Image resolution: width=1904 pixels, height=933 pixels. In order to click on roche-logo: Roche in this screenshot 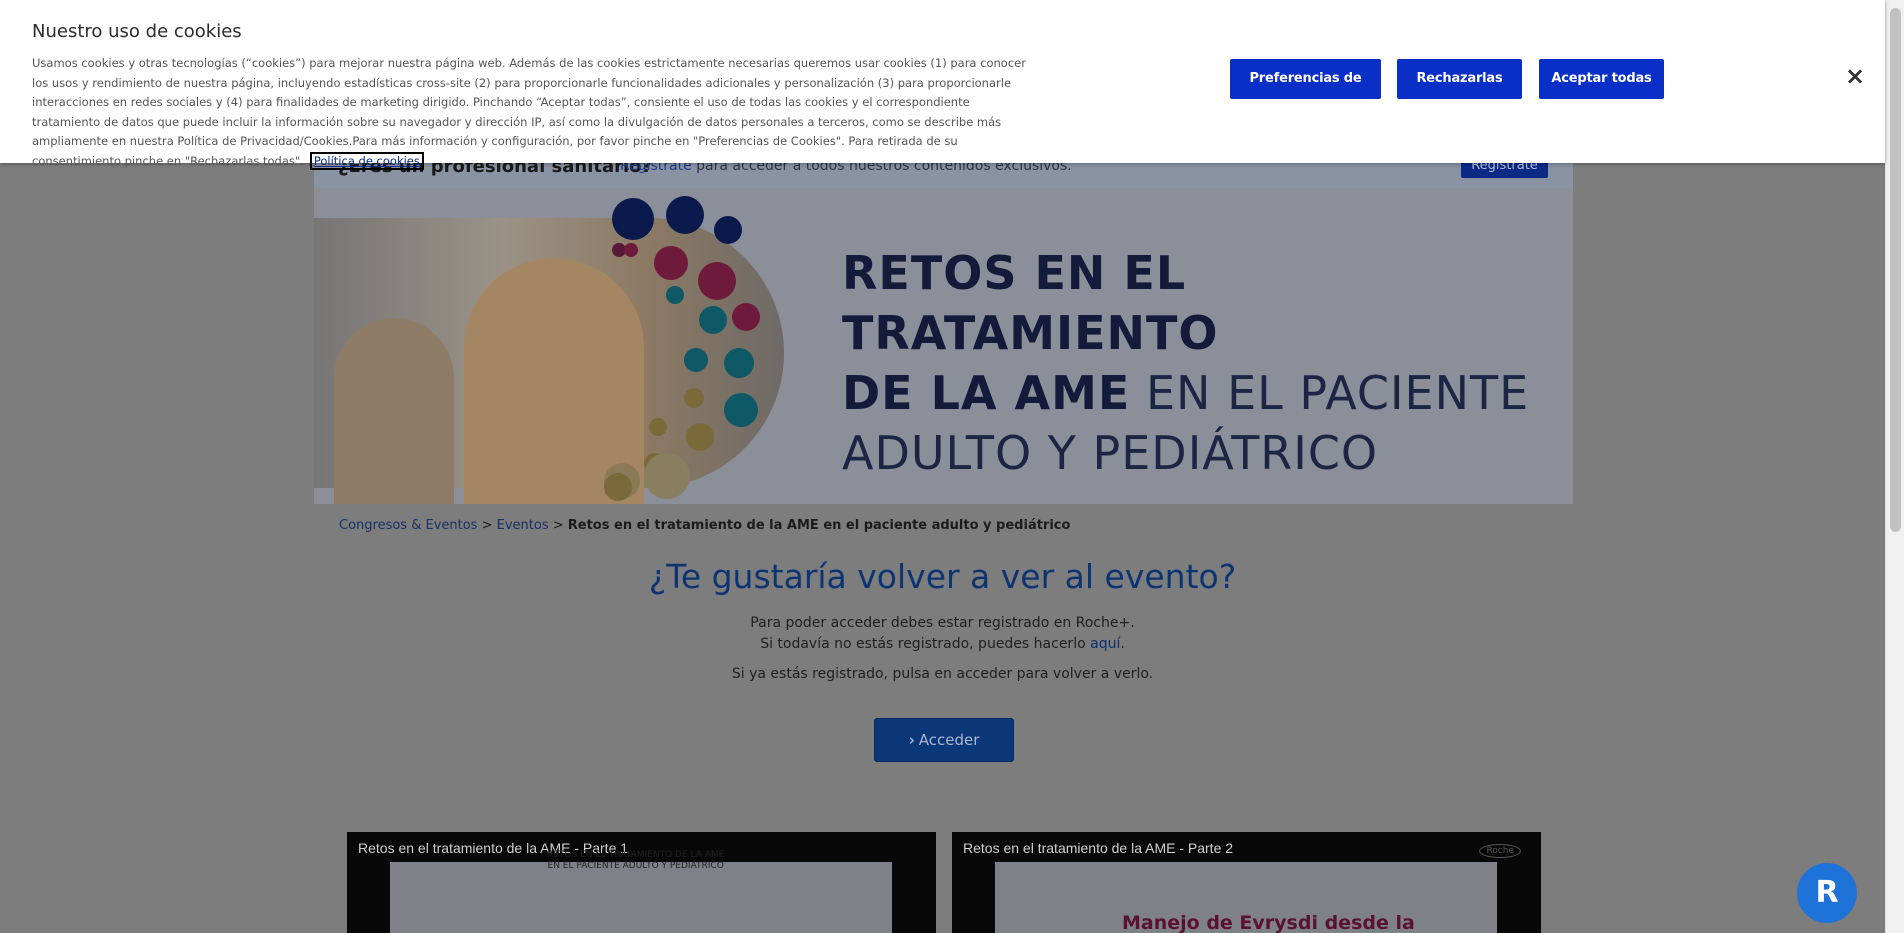, I will do `click(1500, 851)`.